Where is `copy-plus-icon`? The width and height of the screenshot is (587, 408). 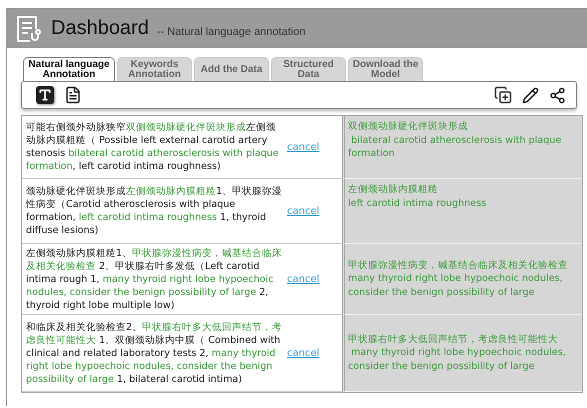
copy-plus-icon is located at coordinates (503, 95).